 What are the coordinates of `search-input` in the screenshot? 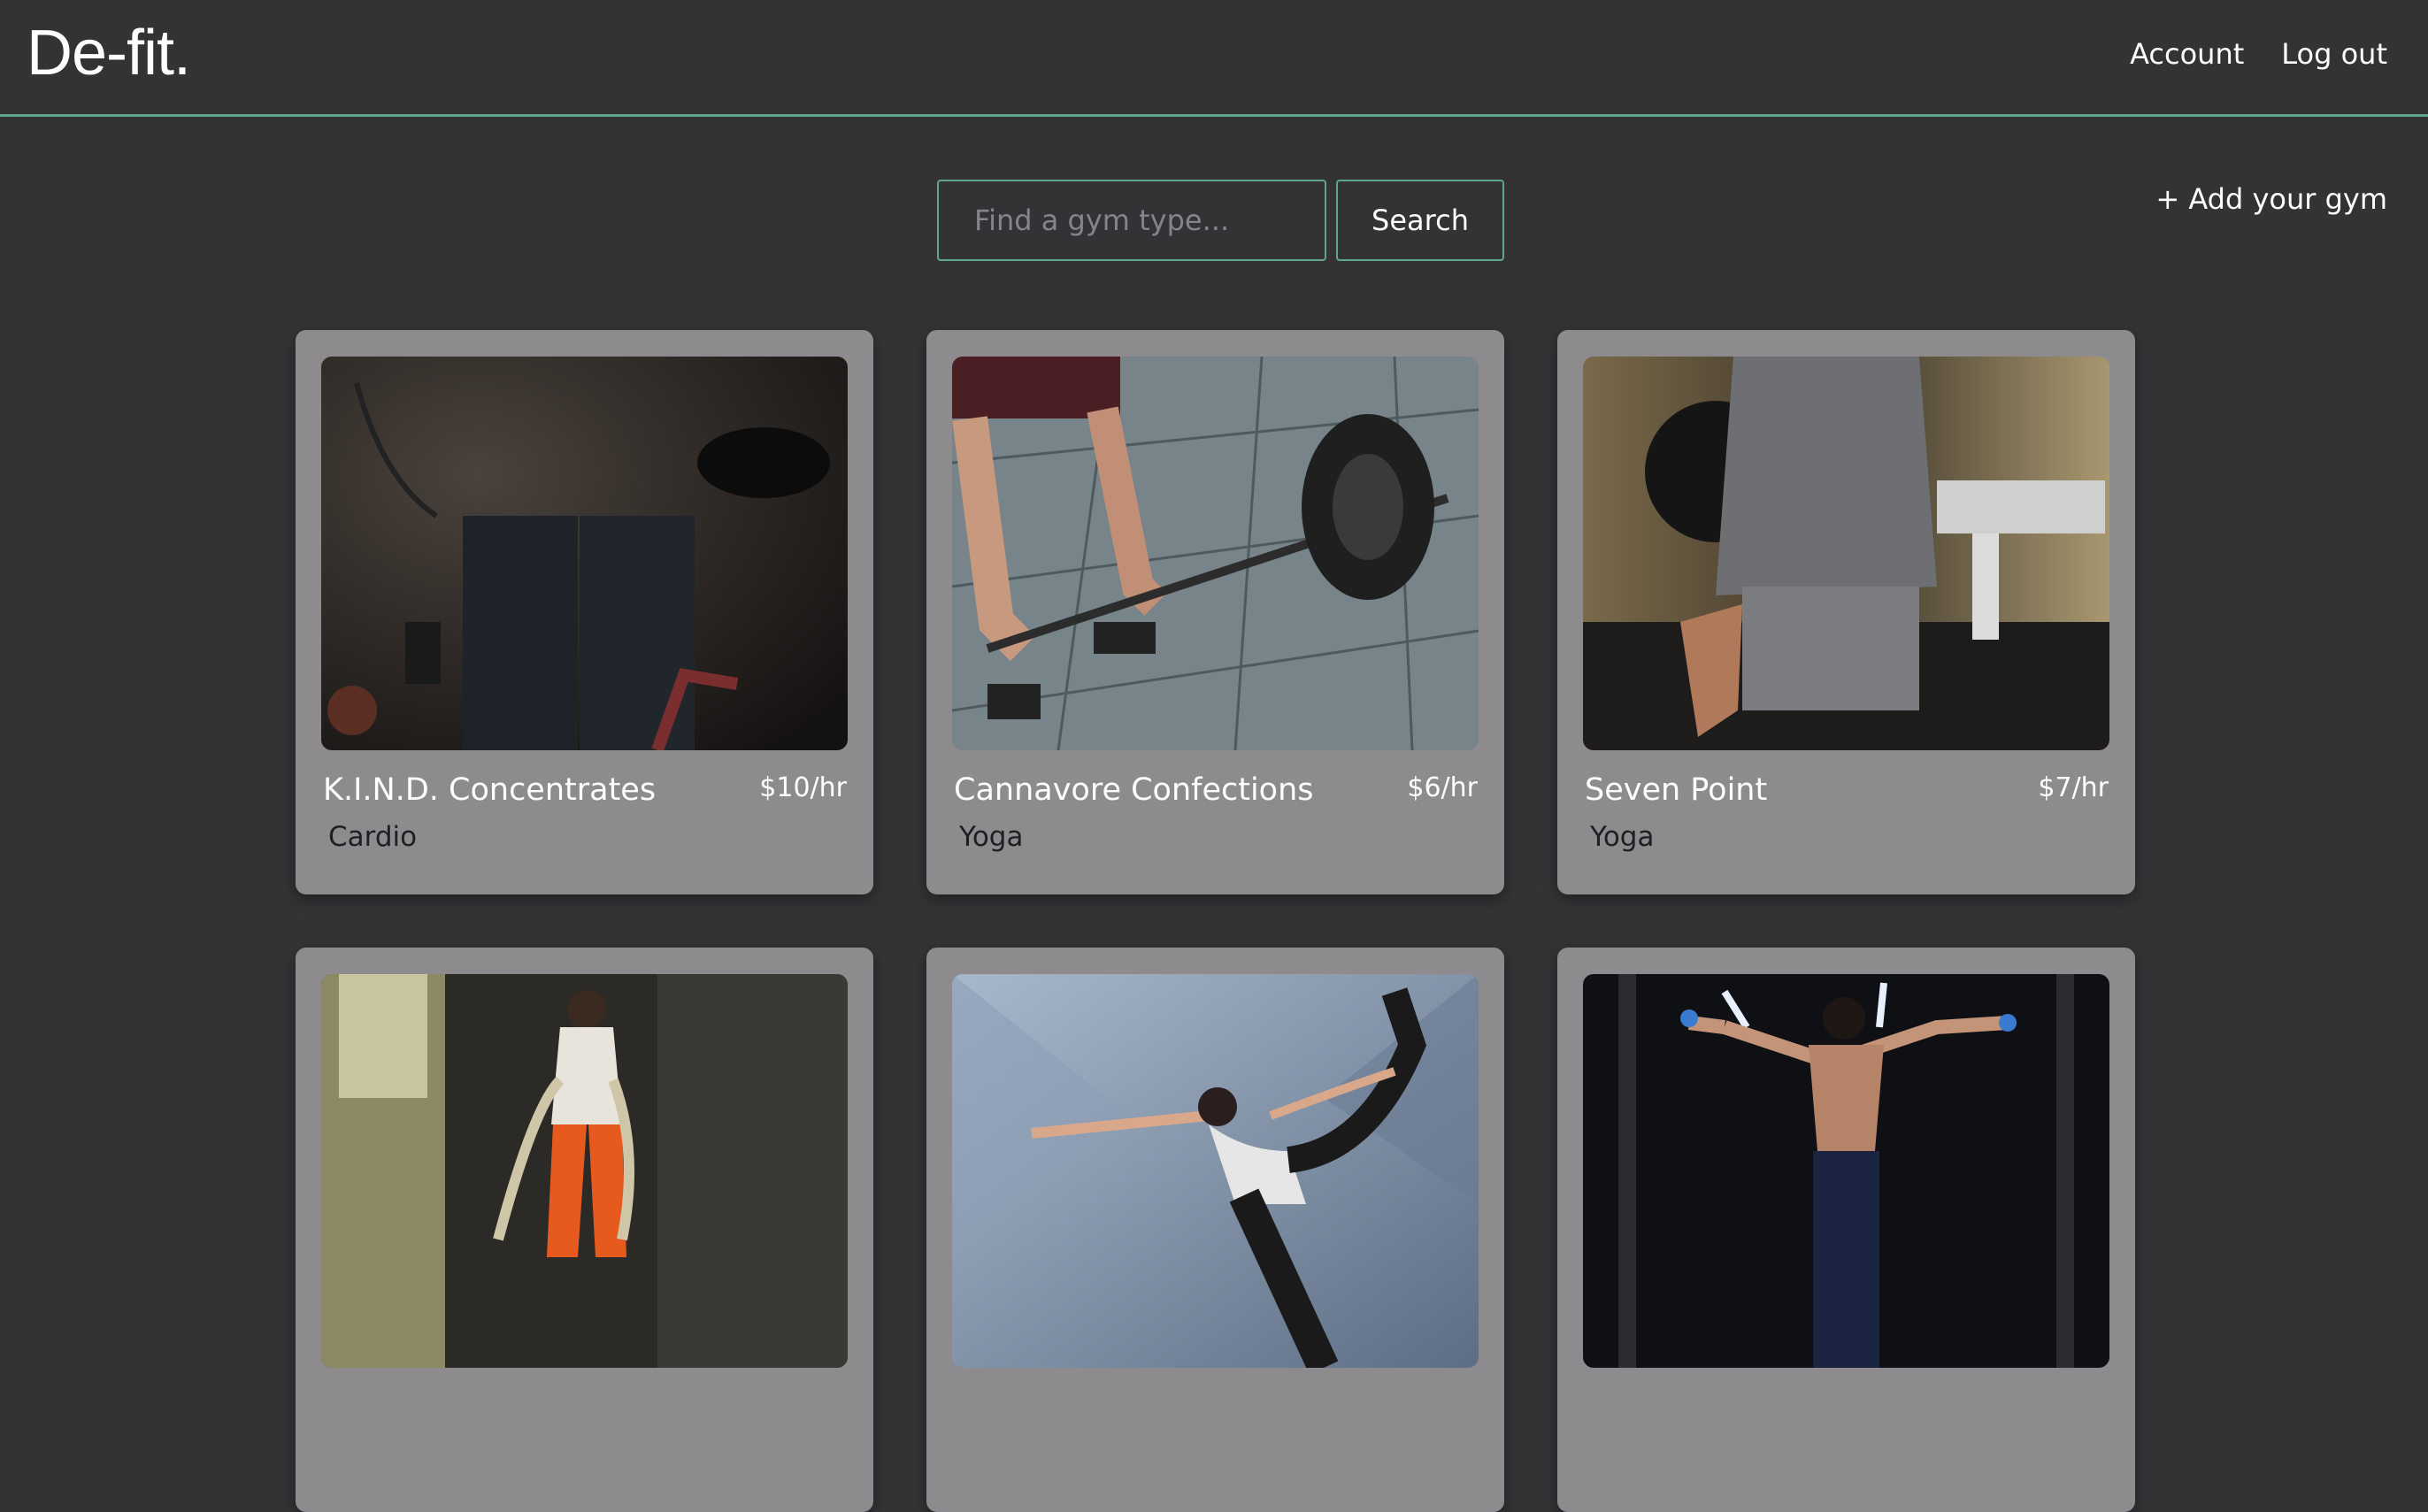 It's located at (1131, 220).